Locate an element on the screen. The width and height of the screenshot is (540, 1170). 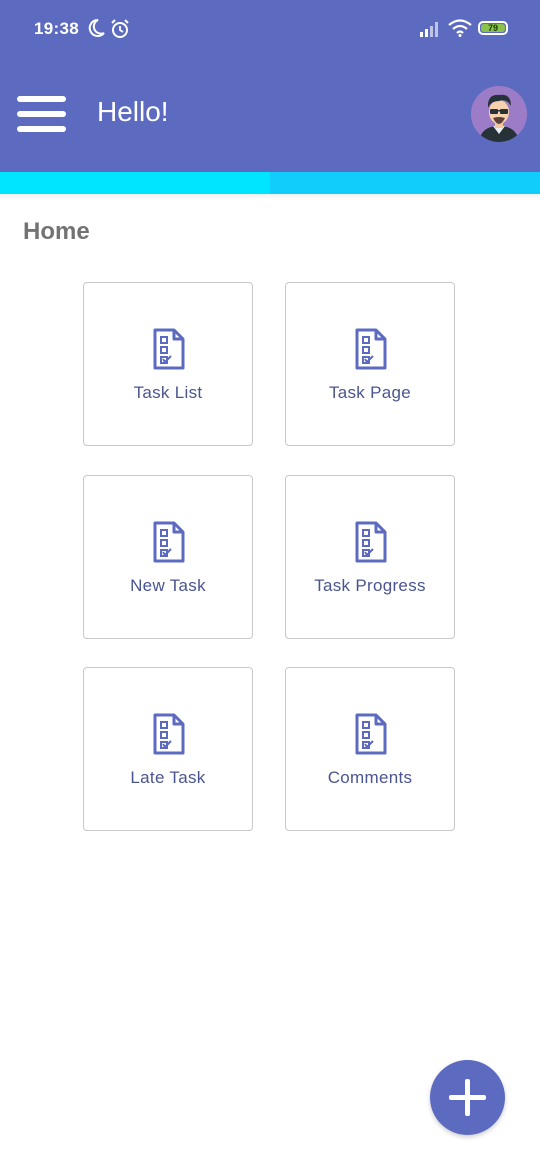
status-bar: 19:38 79 is located at coordinates (270, 29).